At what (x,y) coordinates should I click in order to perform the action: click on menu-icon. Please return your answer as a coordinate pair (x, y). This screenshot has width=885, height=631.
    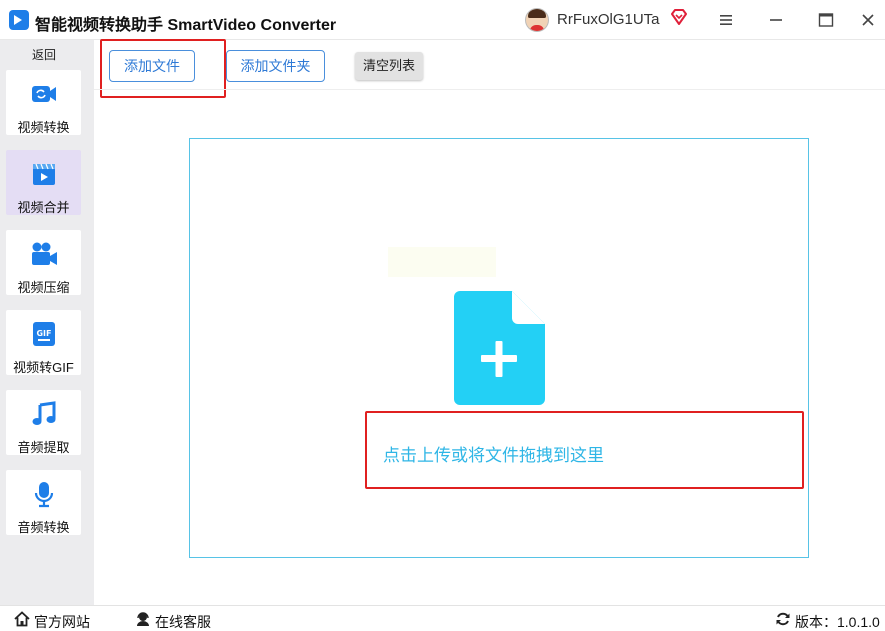
    Looking at the image, I should click on (726, 20).